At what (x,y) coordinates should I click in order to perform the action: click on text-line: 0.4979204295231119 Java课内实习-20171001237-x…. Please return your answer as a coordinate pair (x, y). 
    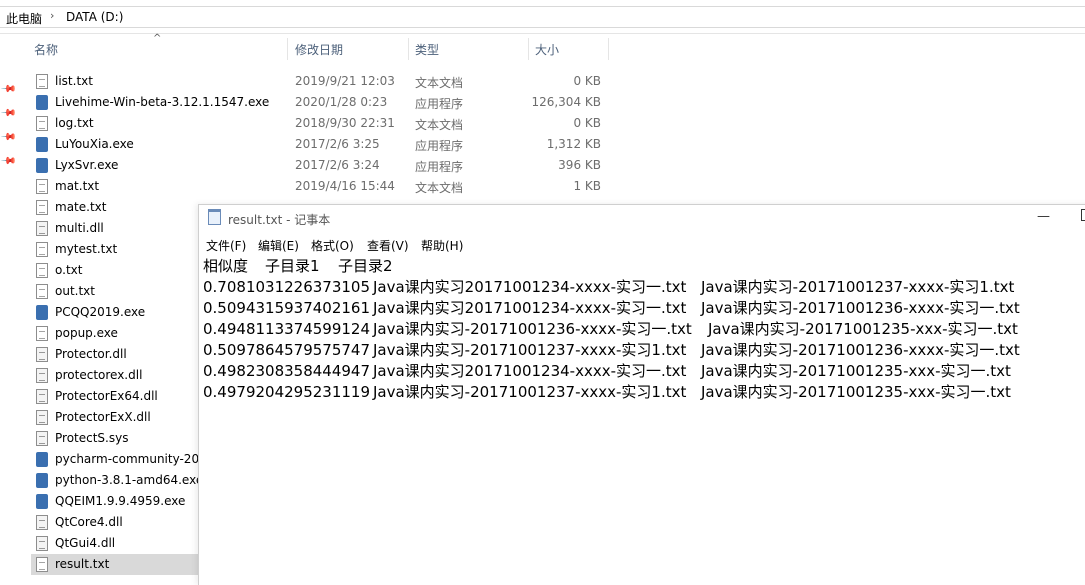
    Looking at the image, I should click on (643, 392).